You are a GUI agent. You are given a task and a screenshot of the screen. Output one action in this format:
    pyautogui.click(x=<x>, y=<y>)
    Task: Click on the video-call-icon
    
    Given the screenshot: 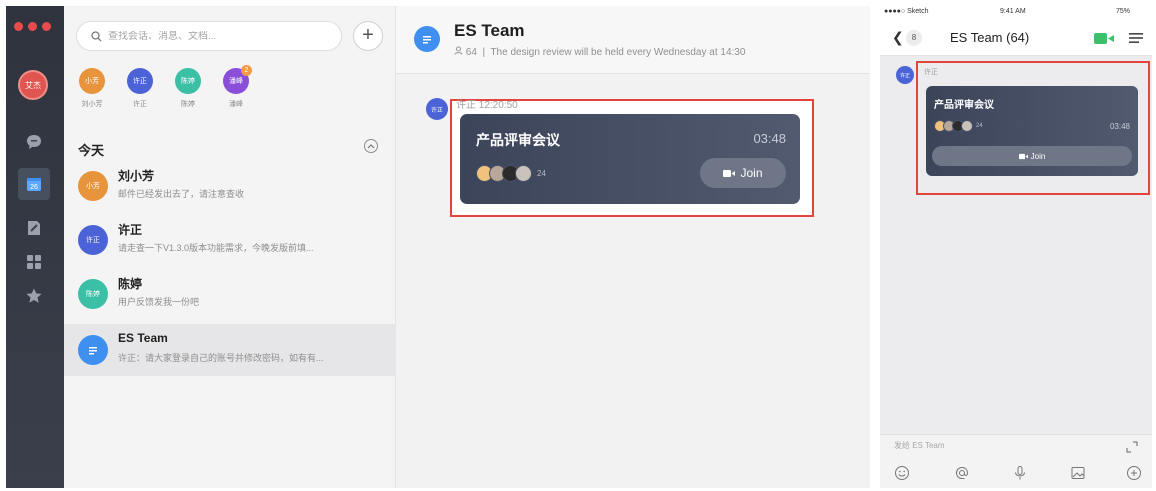 What is the action you would take?
    pyautogui.click(x=1104, y=38)
    